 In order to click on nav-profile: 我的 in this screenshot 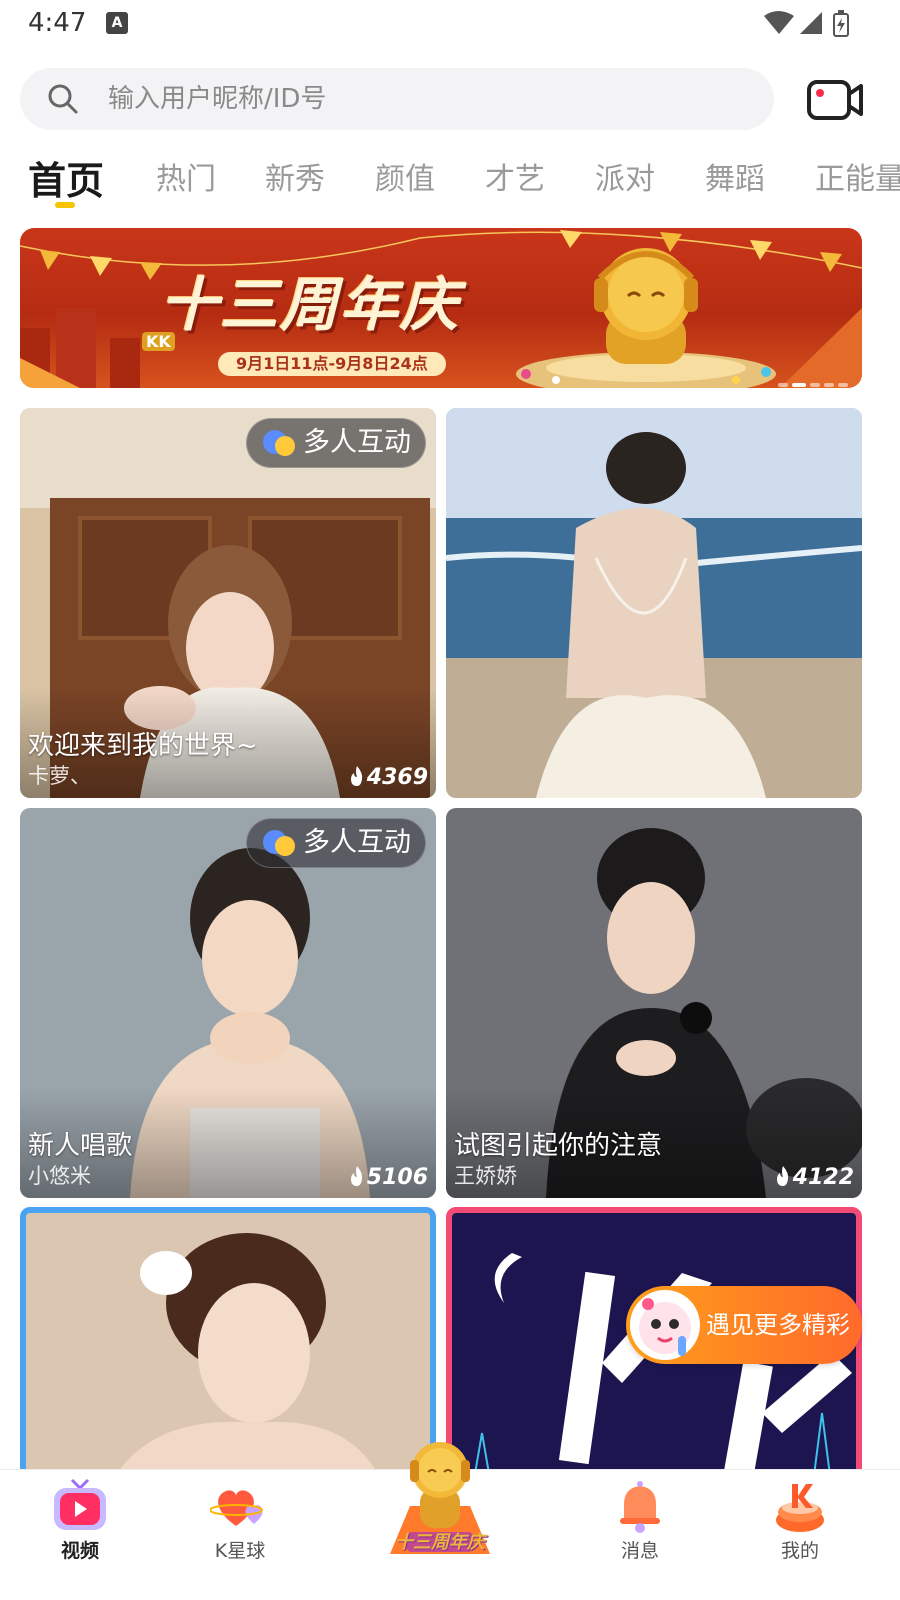, I will do `click(800, 1520)`.